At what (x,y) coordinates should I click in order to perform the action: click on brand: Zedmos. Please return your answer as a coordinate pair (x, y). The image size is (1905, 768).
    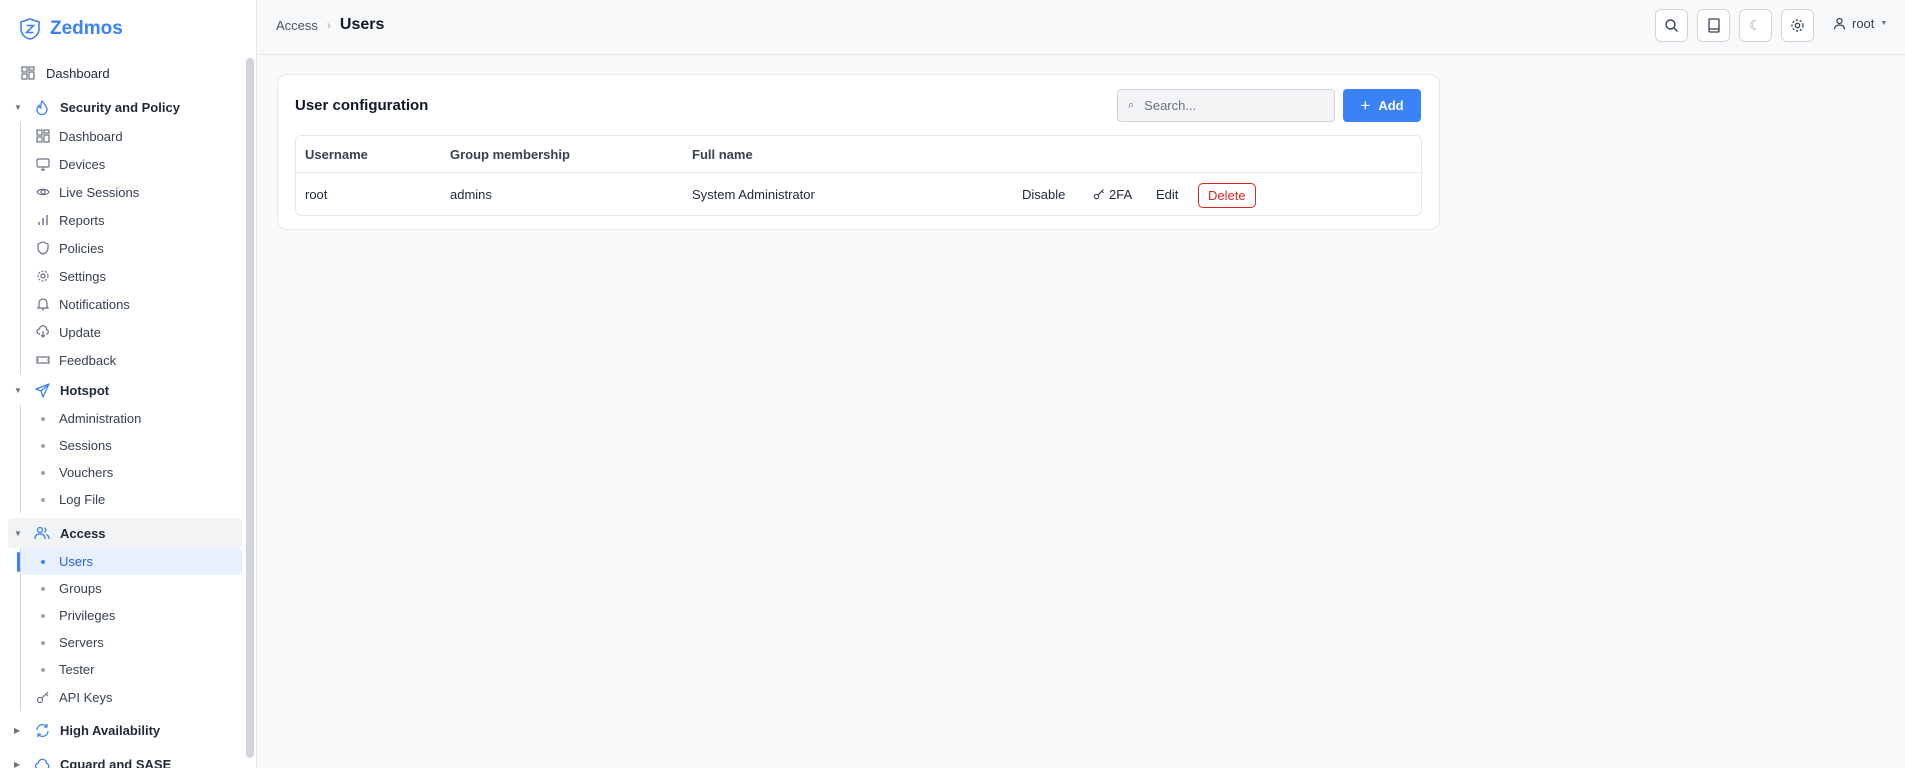
    Looking at the image, I should click on (128, 29).